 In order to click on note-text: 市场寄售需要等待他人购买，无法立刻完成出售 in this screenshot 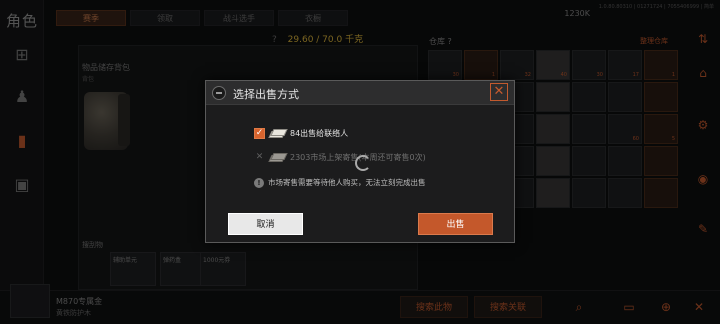, I will do `click(347, 182)`.